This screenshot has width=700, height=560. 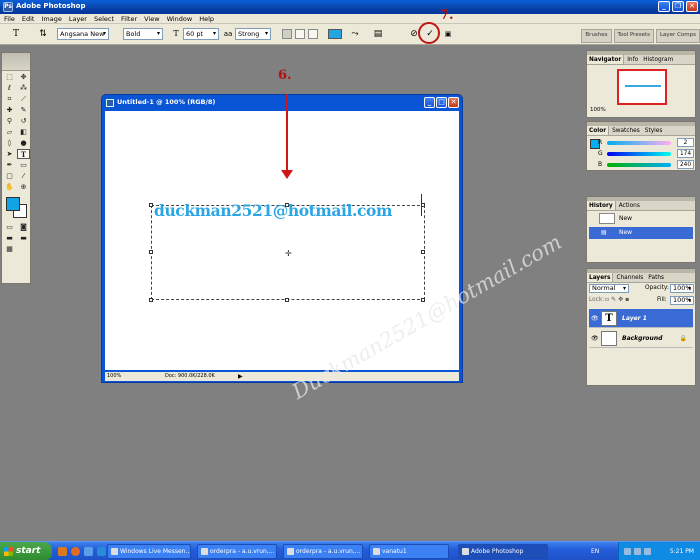 What do you see at coordinates (206, 18) in the screenshot?
I see `menu-help: Help` at bounding box center [206, 18].